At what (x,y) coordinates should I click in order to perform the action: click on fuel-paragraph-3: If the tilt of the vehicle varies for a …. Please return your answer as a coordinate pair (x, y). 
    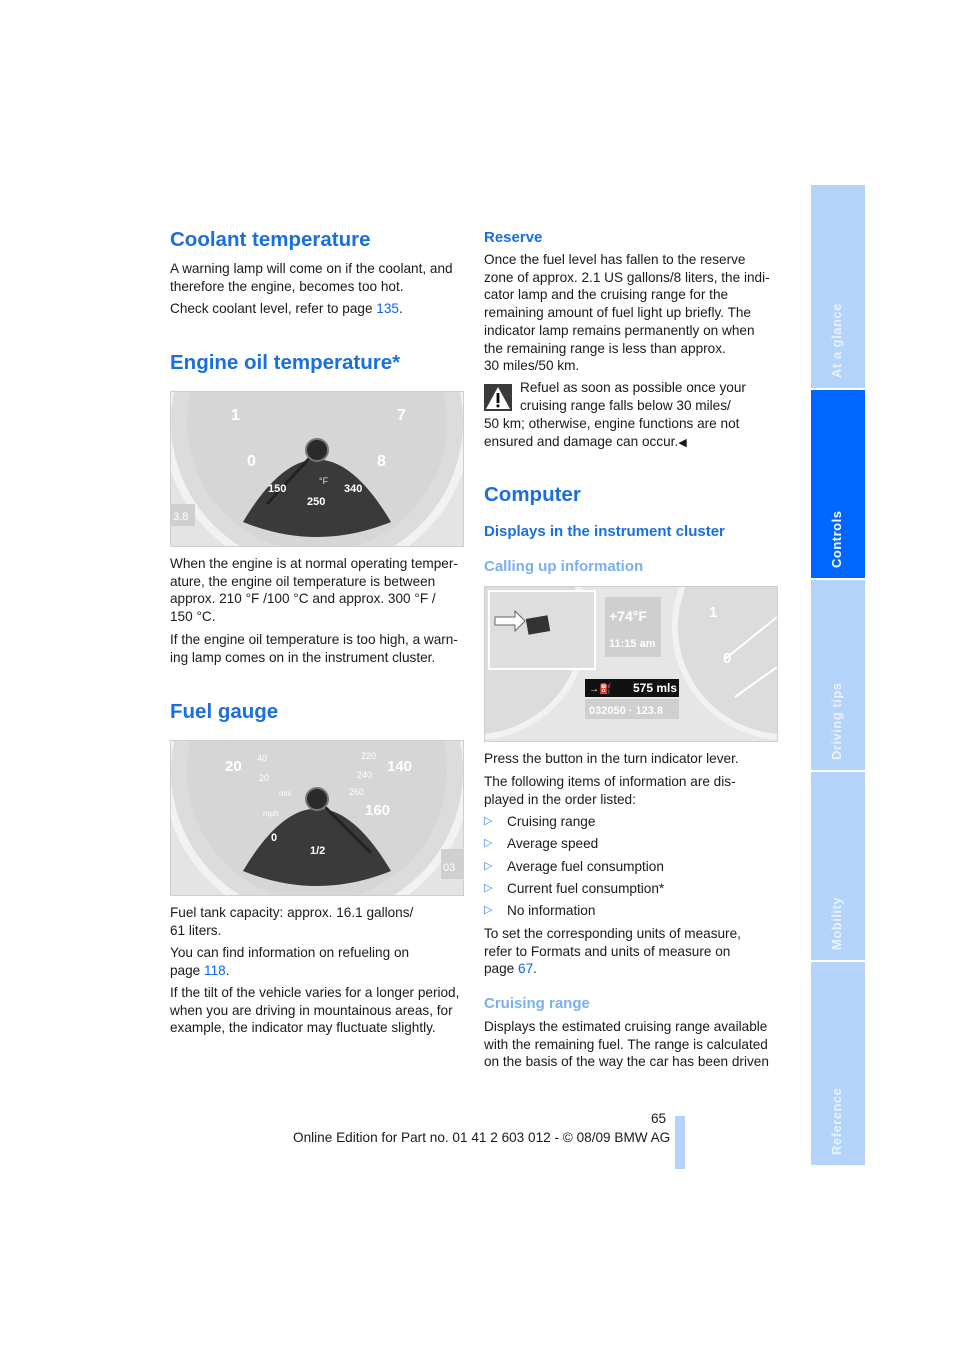
    Looking at the image, I should click on (315, 1010).